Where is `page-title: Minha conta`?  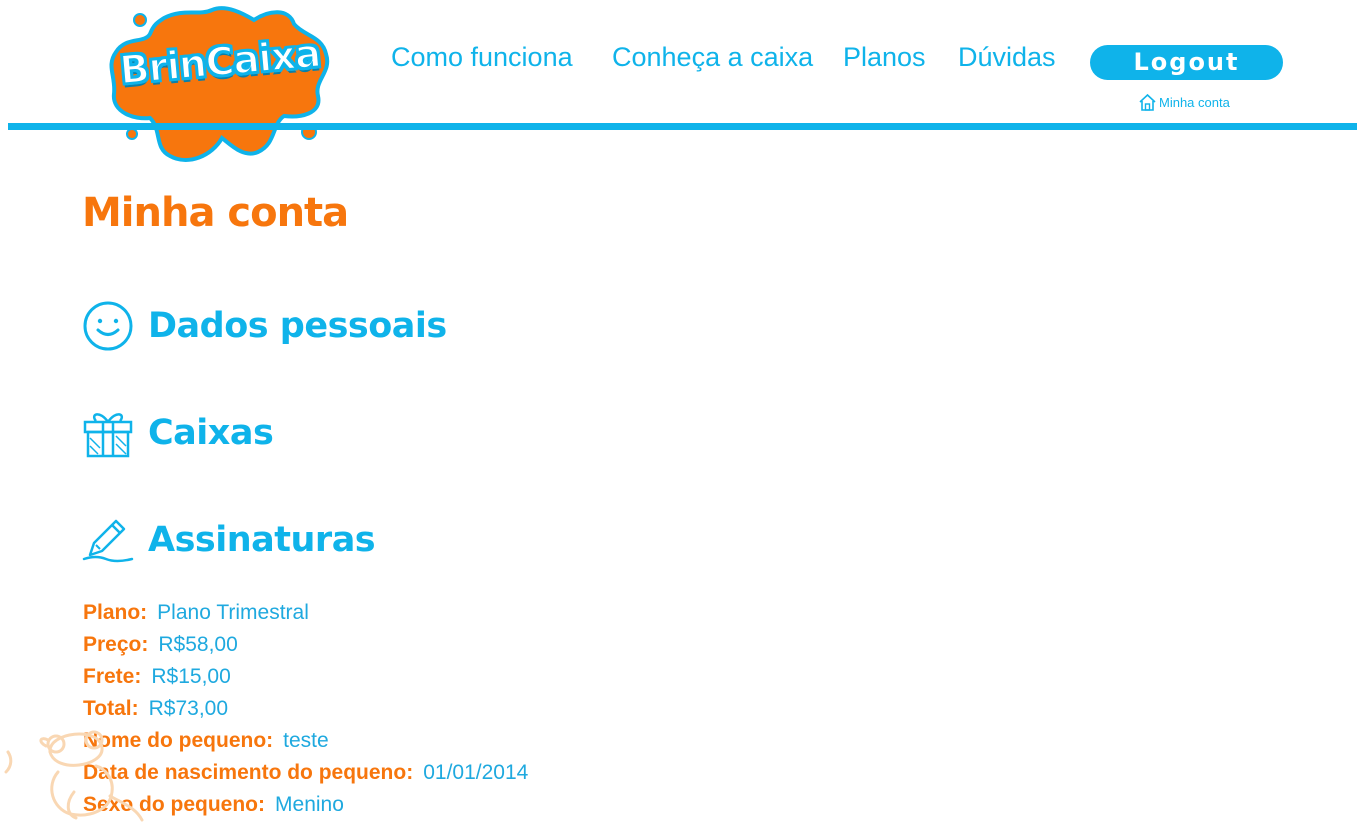
page-title: Minha conta is located at coordinates (215, 213).